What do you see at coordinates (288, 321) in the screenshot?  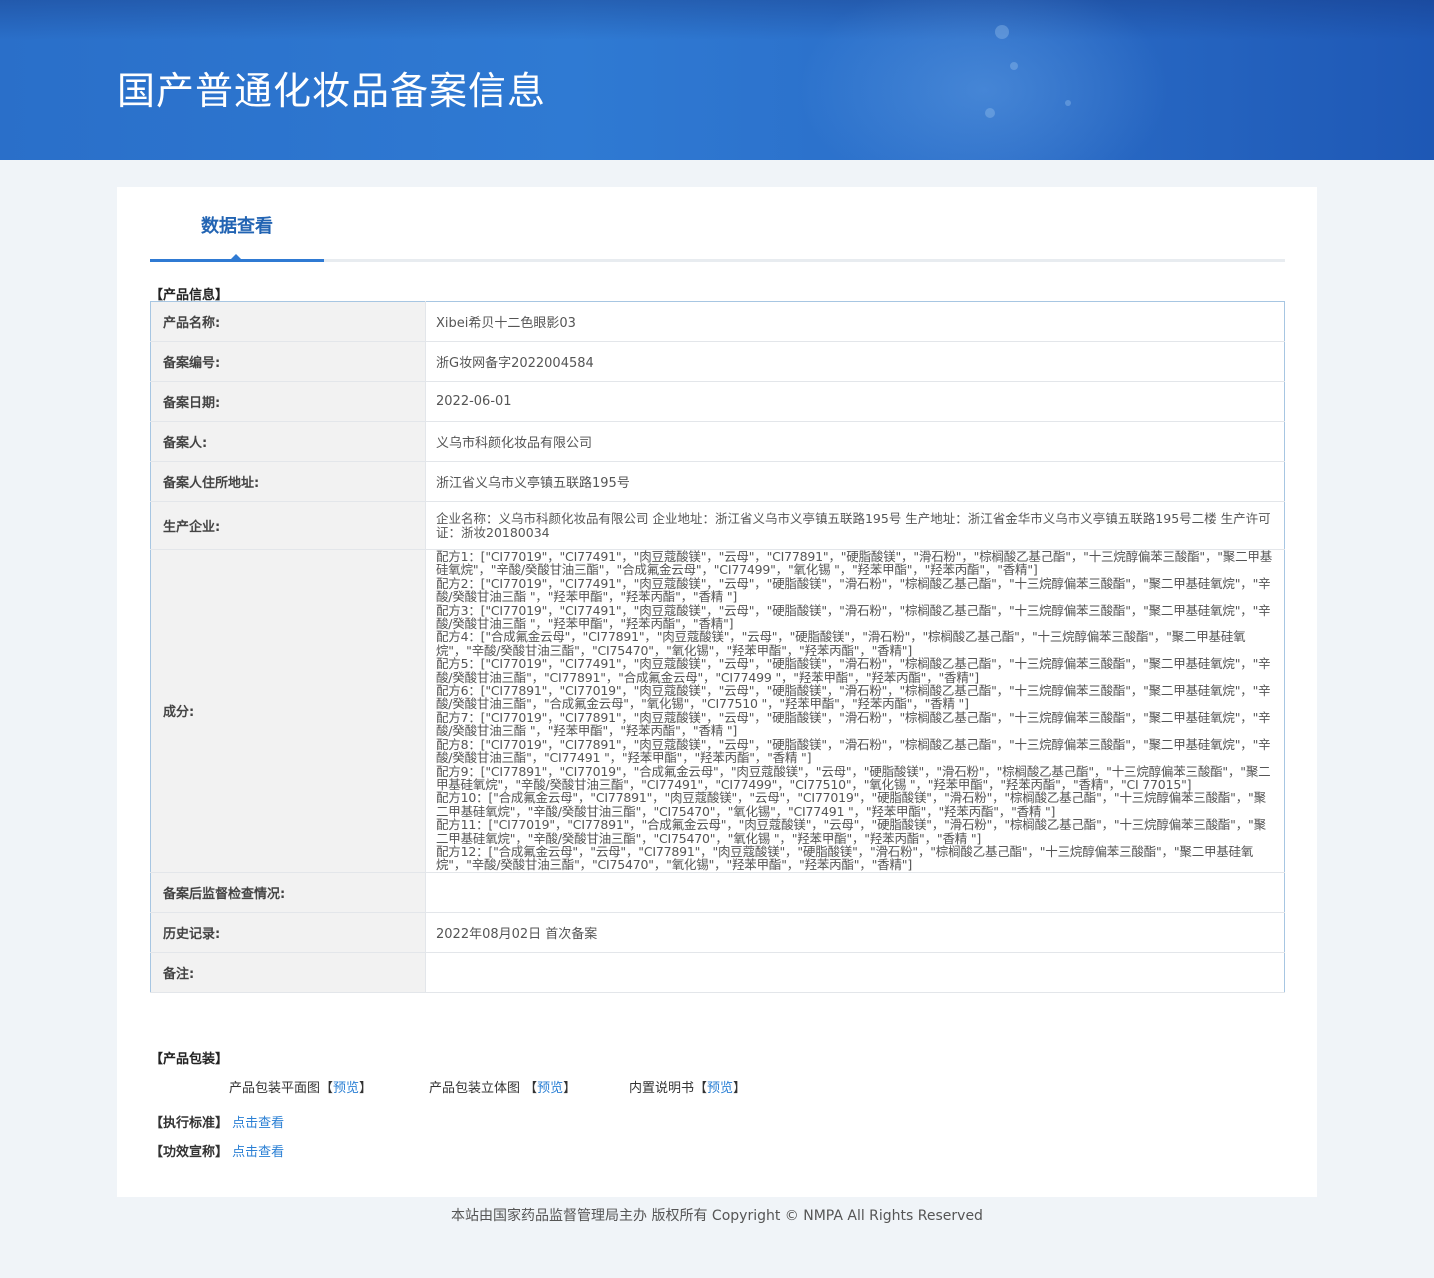 I see `row-key: 产品名称:` at bounding box center [288, 321].